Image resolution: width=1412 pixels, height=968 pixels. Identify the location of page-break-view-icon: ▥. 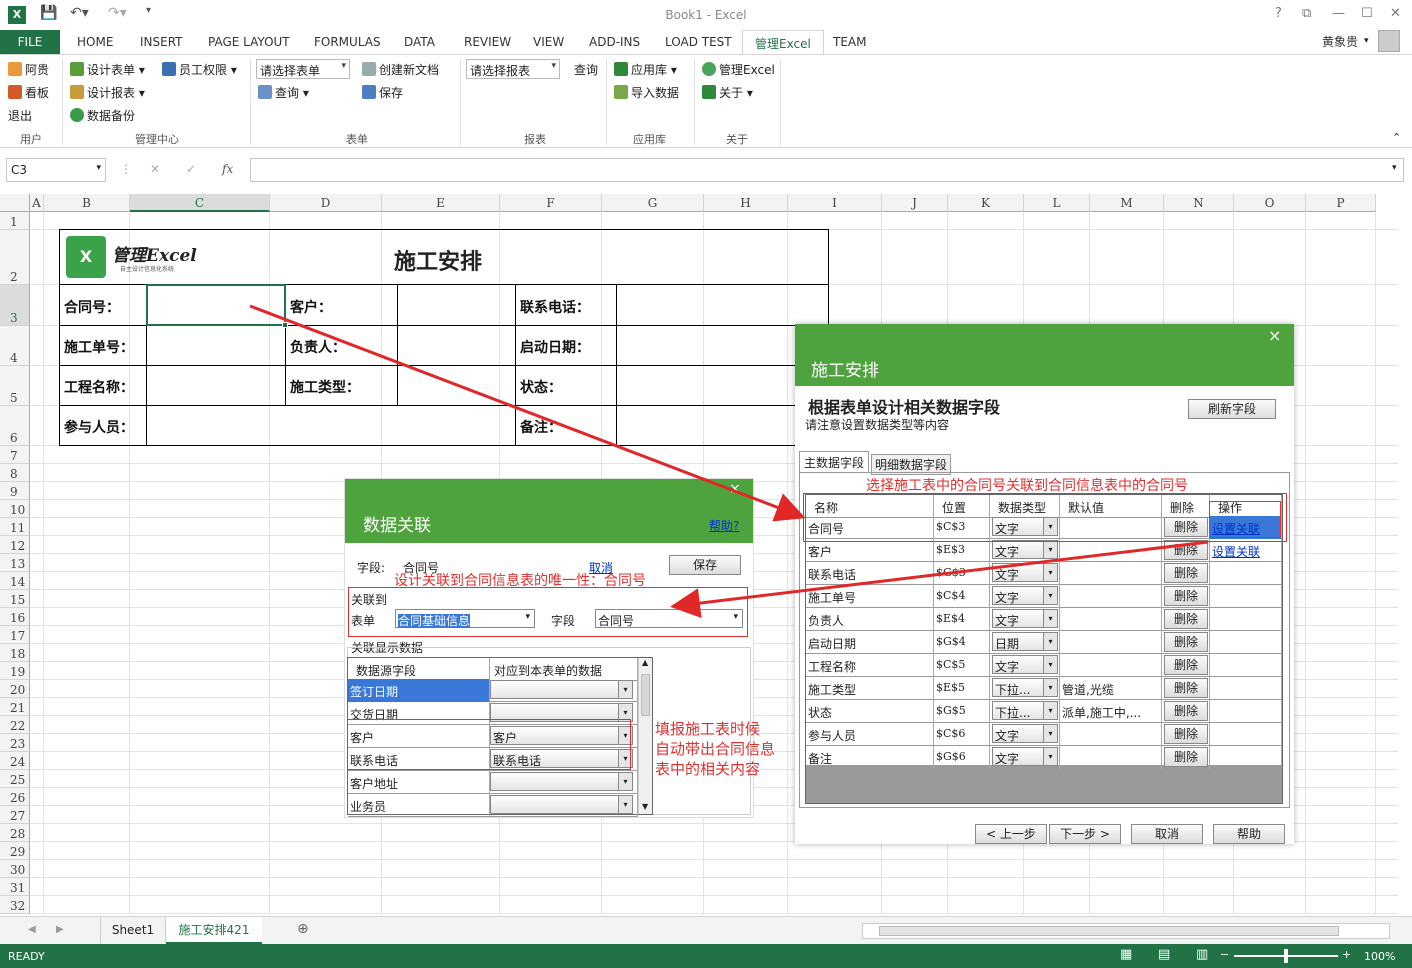
(1202, 954).